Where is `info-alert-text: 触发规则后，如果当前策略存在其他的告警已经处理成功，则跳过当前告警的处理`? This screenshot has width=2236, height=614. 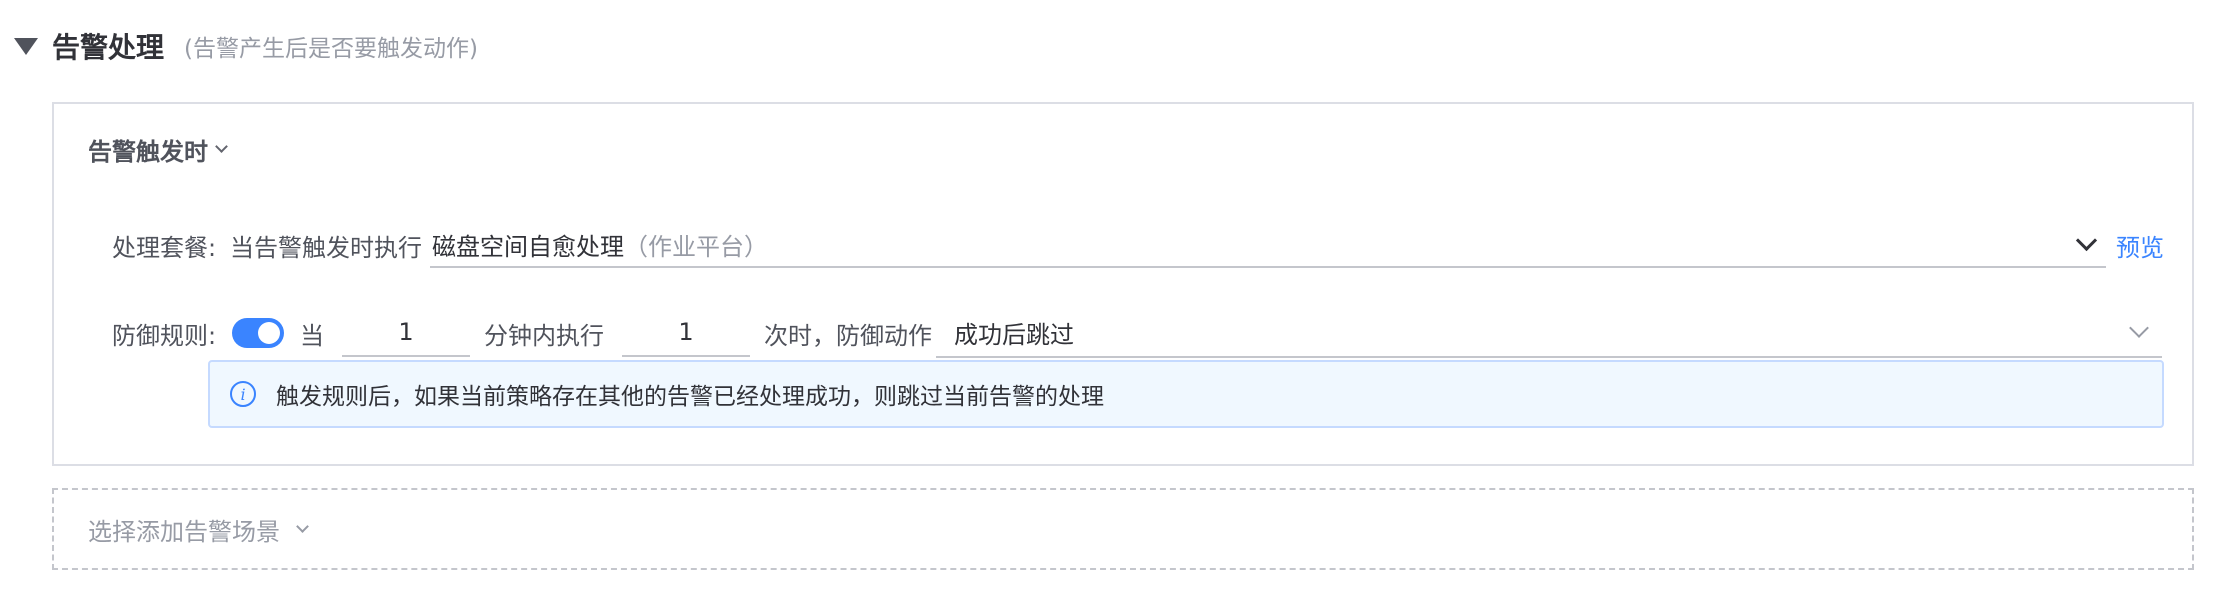 info-alert-text: 触发规则后，如果当前策略存在其他的告警已经处理成功，则跳过当前告警的处理 is located at coordinates (690, 397).